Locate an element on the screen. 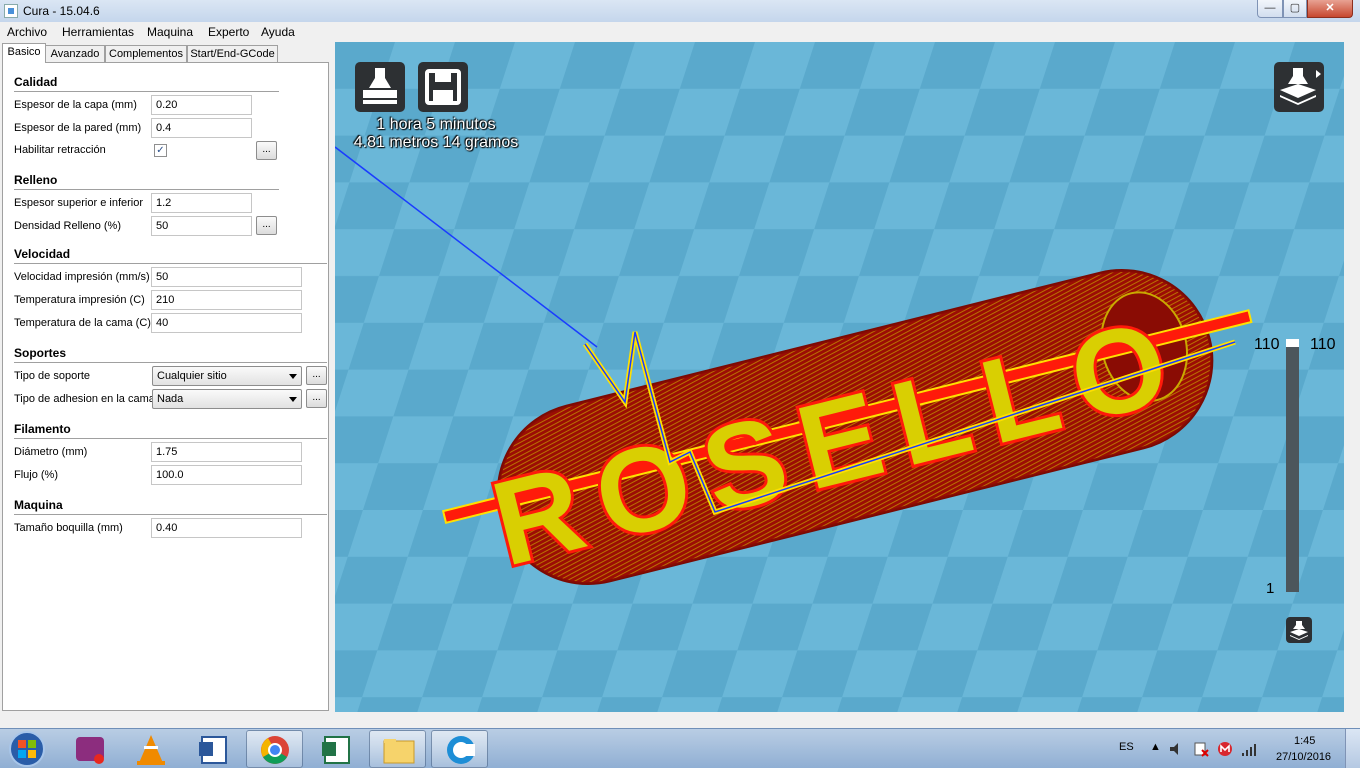 The height and width of the screenshot is (768, 1360). layer-slider-handle is located at coordinates (1292, 343).